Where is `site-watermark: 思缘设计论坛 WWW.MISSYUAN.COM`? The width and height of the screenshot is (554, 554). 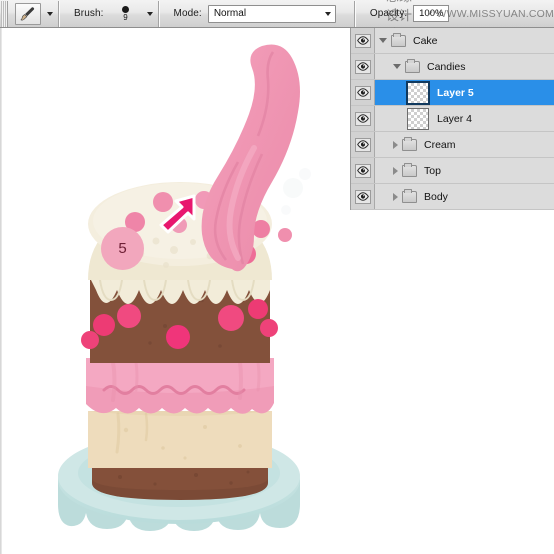
site-watermark: 思缘设计论坛 WWW.MISSYUAN.COM is located at coordinates (470, 21).